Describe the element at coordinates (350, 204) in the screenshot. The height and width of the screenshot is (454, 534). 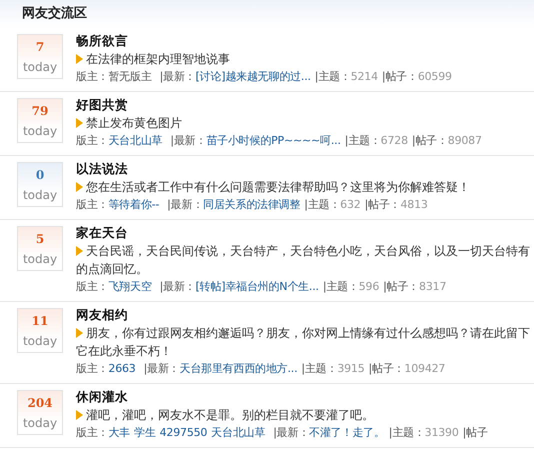
I see `topics-count: 632` at that location.